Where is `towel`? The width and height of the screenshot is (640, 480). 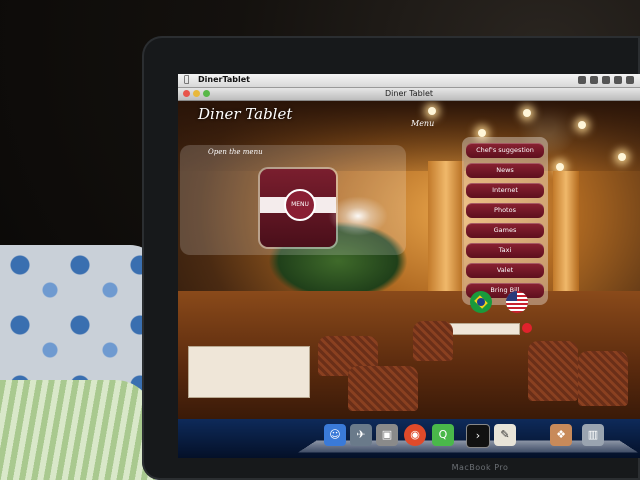 towel is located at coordinates (77, 430).